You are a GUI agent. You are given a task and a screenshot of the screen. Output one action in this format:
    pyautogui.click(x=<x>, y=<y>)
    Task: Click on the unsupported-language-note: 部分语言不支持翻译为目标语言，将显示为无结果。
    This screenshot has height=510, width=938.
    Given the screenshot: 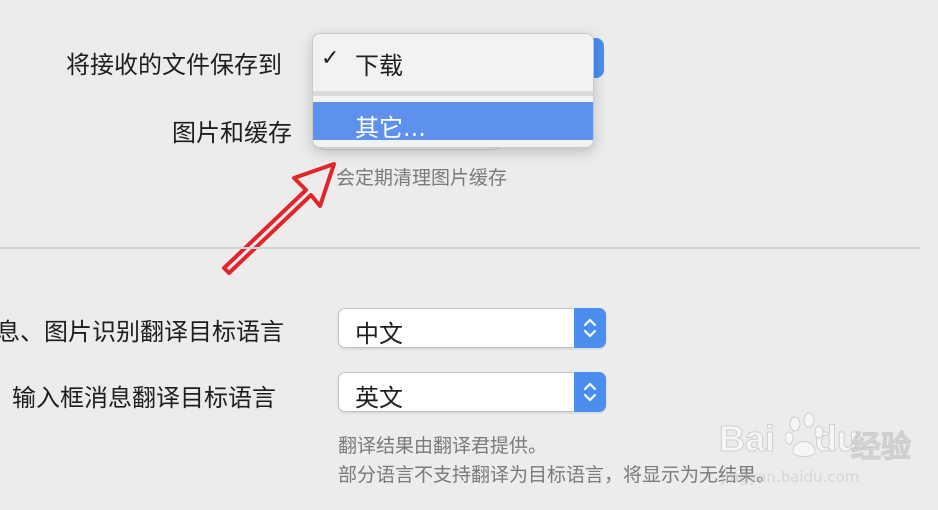 What is the action you would take?
    pyautogui.click(x=557, y=475)
    